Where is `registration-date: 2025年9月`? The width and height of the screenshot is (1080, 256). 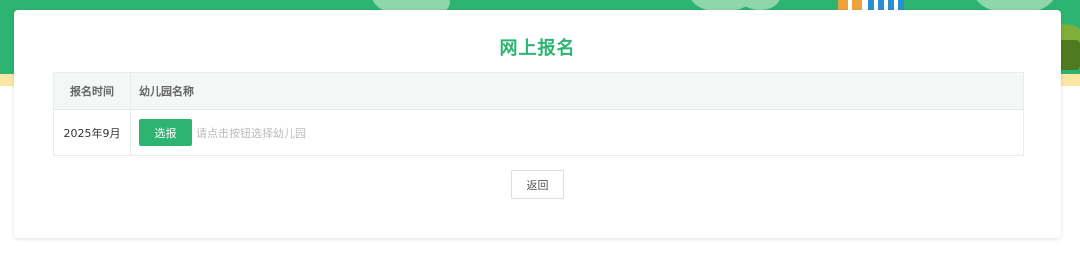
registration-date: 2025年9月 is located at coordinates (92, 132).